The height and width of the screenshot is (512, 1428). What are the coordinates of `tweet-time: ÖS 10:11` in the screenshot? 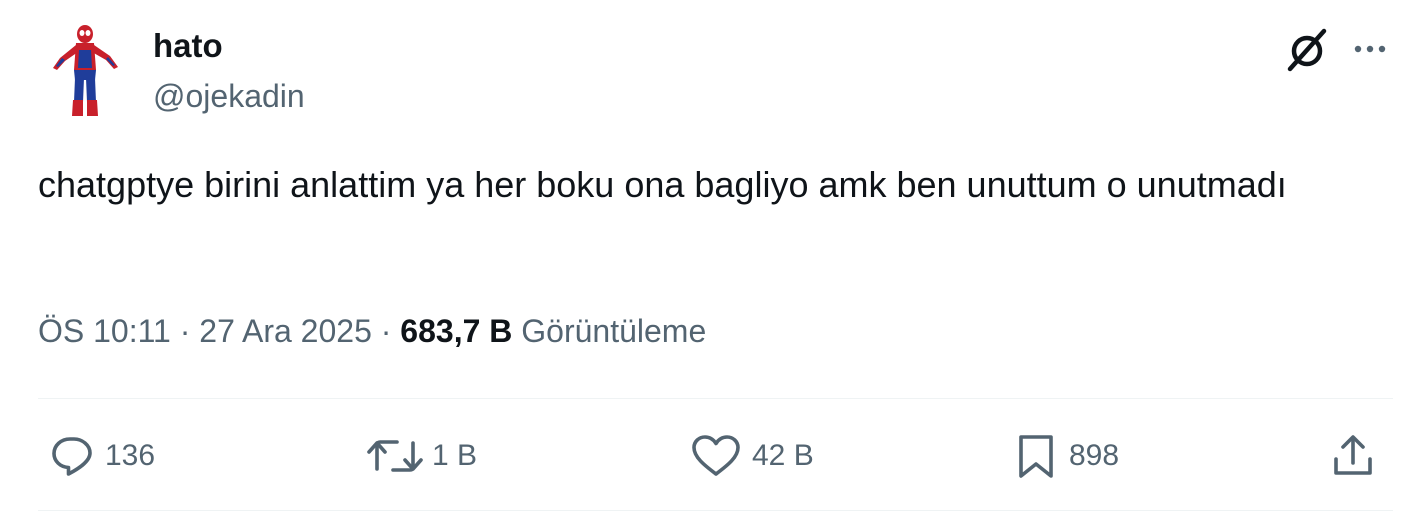 It's located at (104, 331).